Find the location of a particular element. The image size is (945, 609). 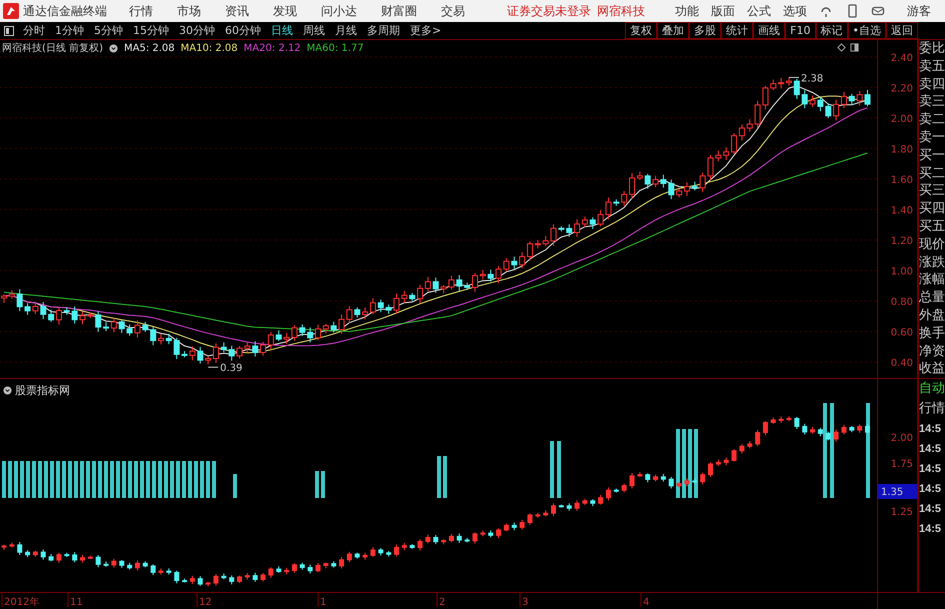

price-axis-label: 1.40 is located at coordinates (901, 211).